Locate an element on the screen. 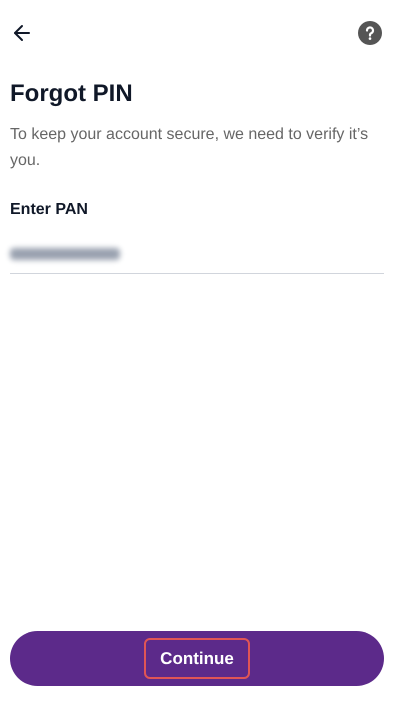  page-title: Forgot PIN is located at coordinates (72, 94).